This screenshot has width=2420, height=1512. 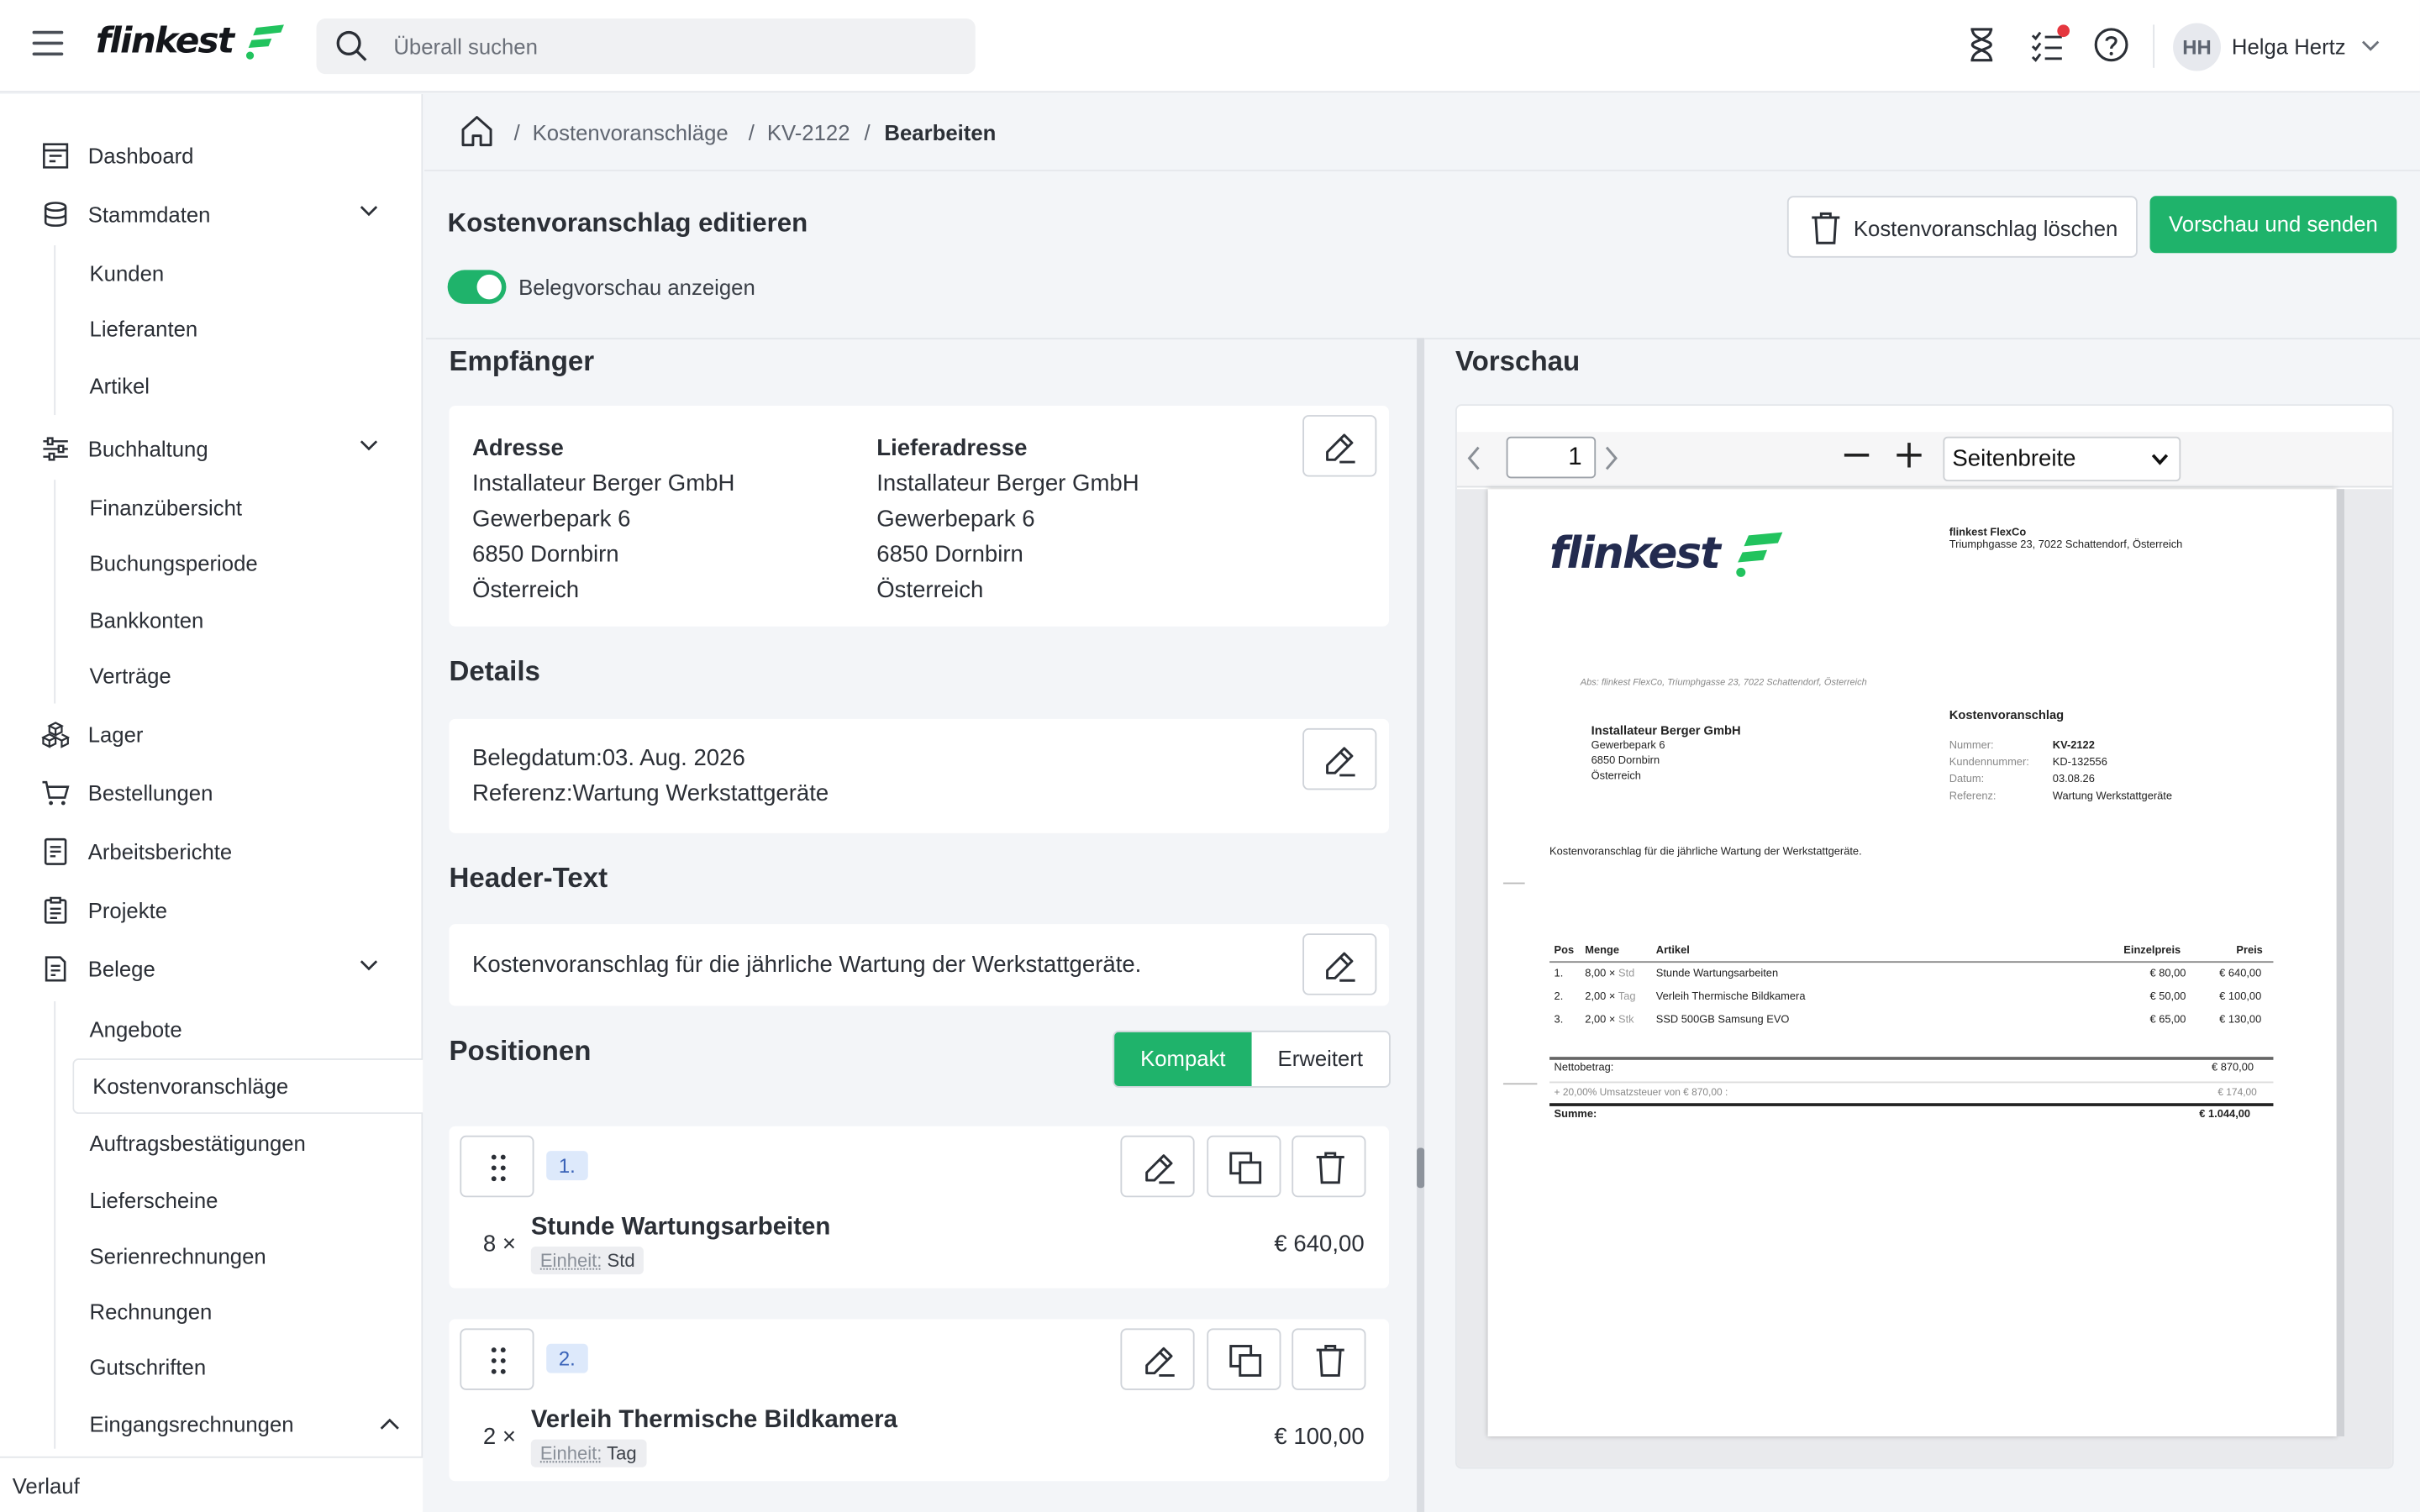 What do you see at coordinates (2197, 46) in the screenshot?
I see `avatar: HH` at bounding box center [2197, 46].